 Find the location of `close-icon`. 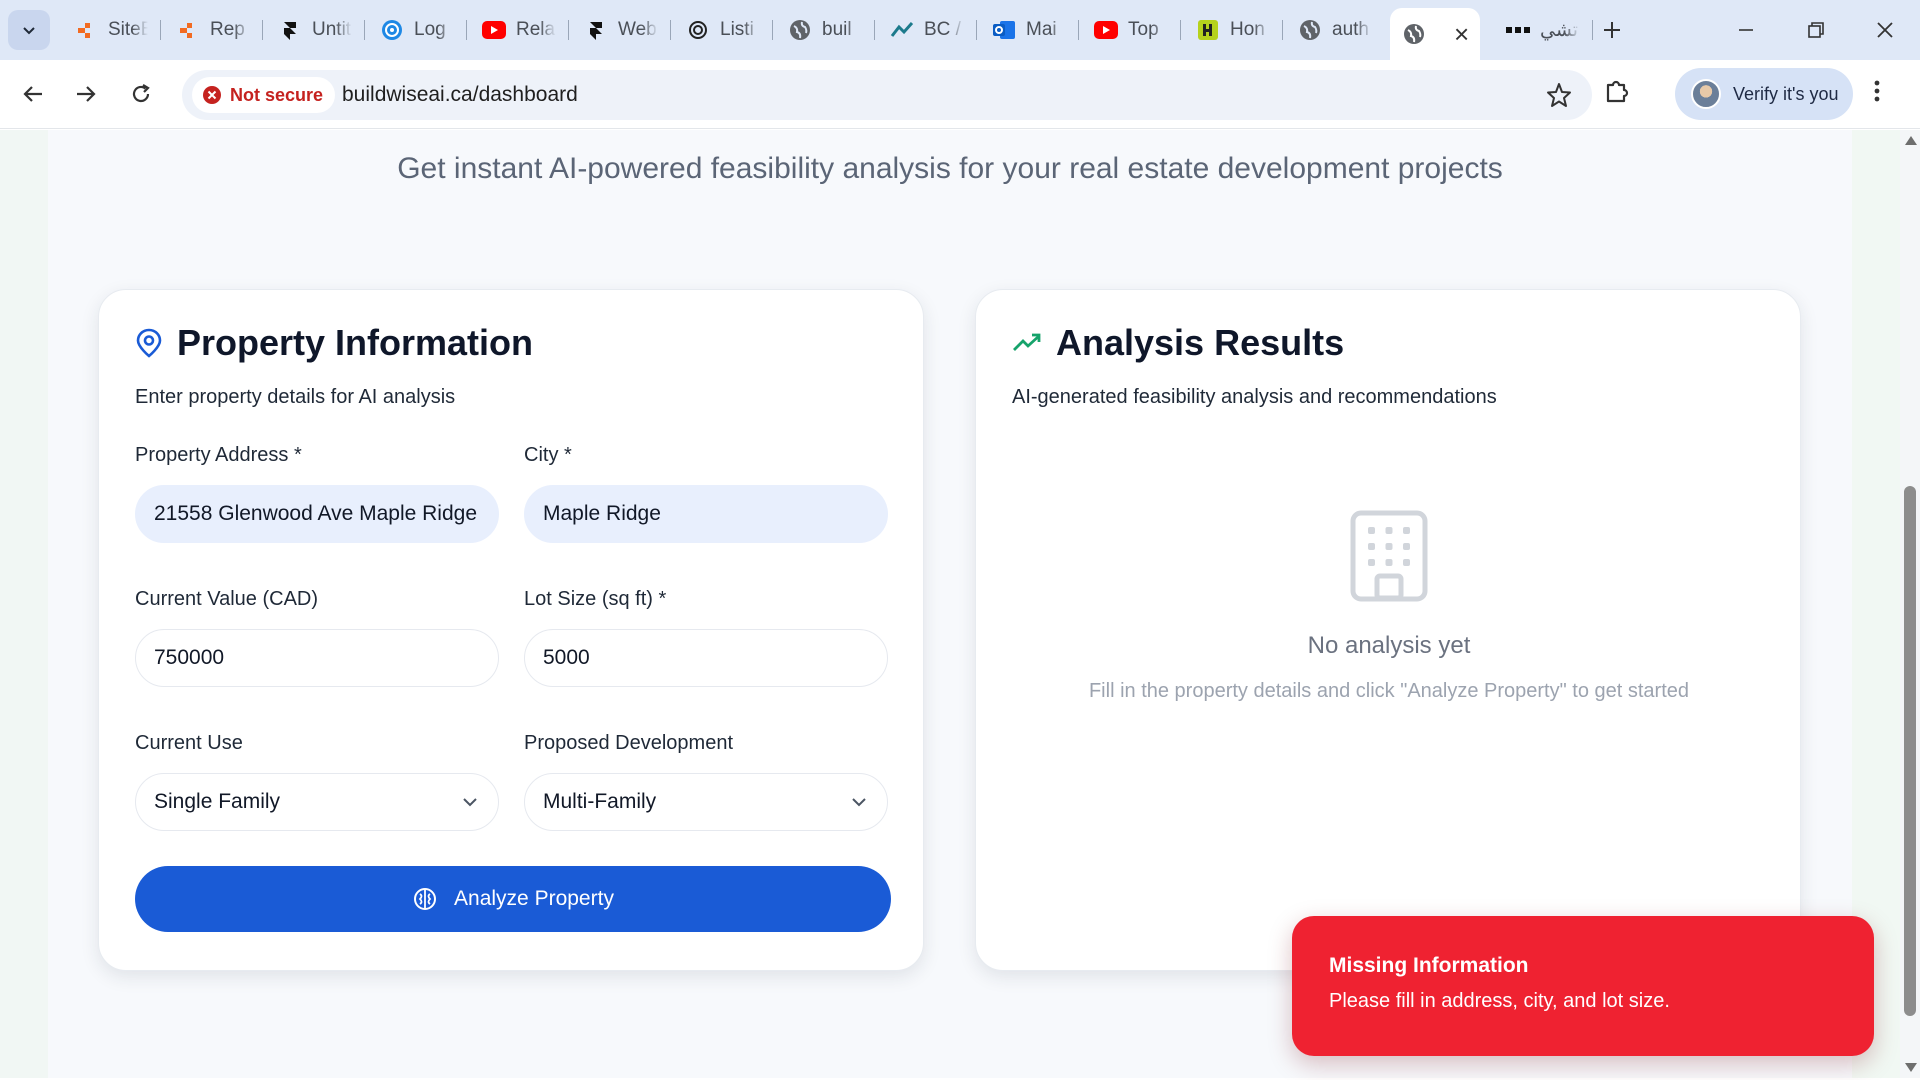

close-icon is located at coordinates (1885, 30).